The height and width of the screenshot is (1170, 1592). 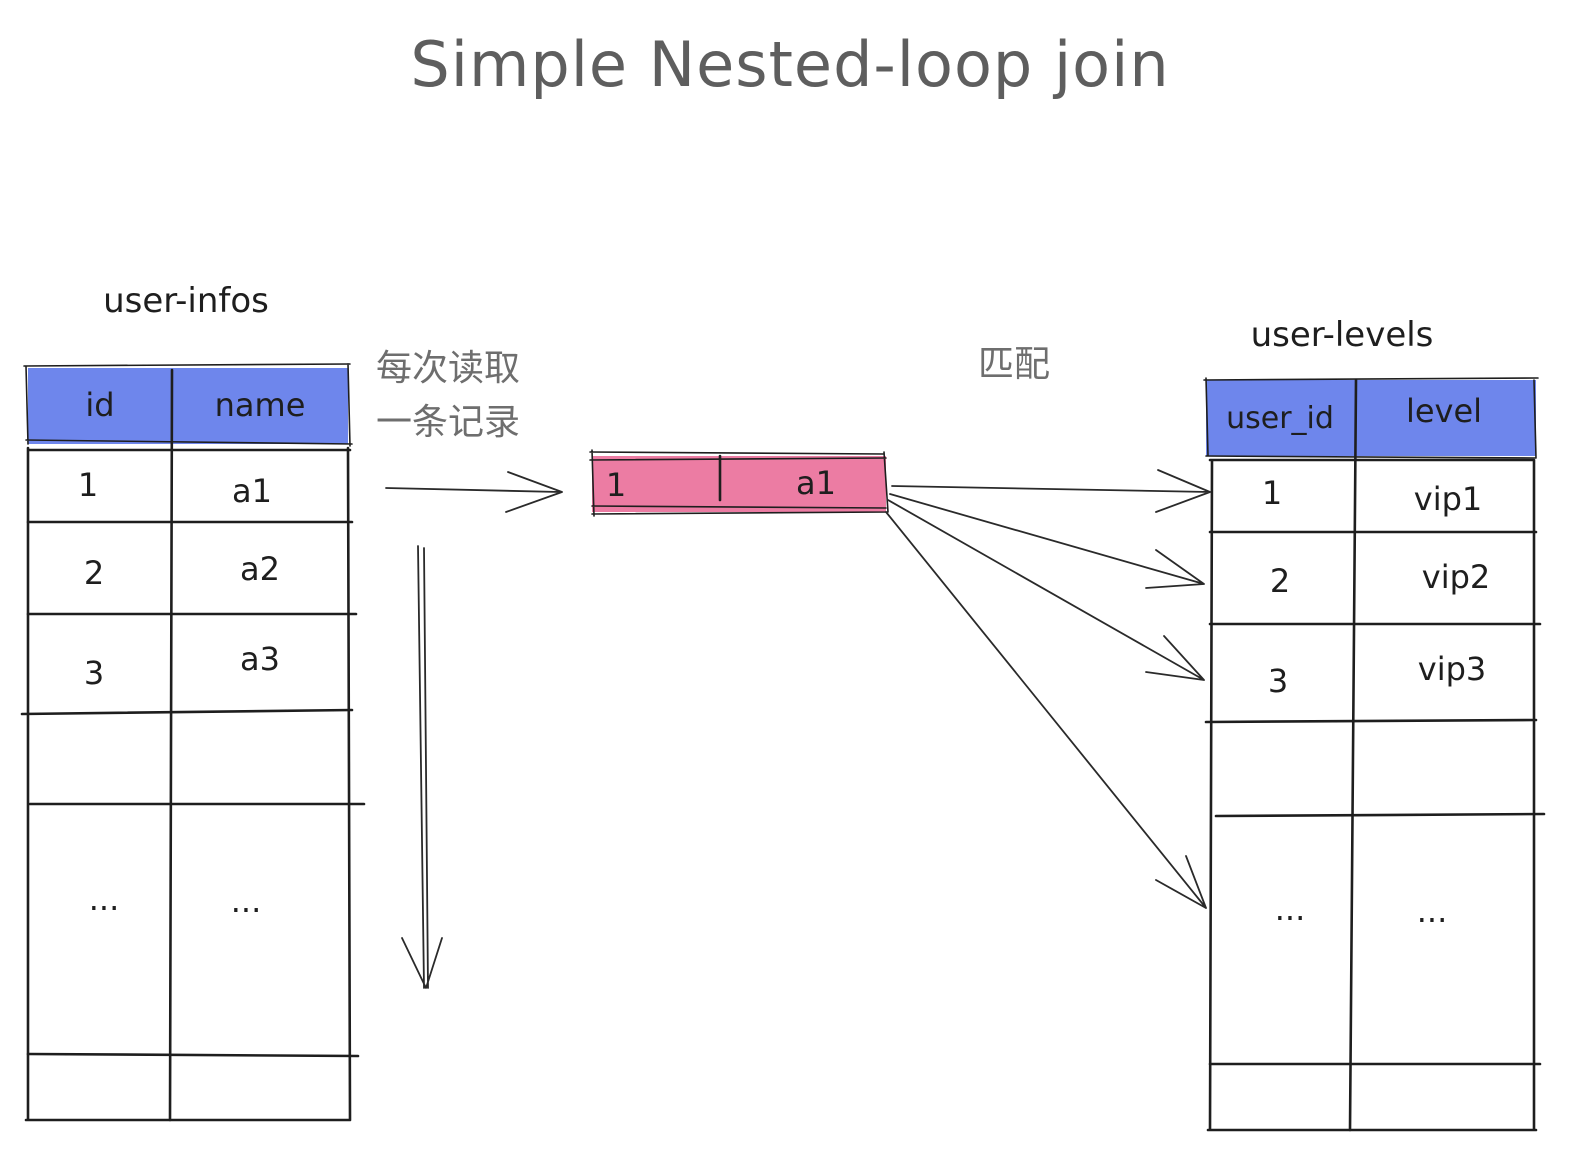 What do you see at coordinates (99, 405) in the screenshot?
I see `user-infos-header-id: id` at bounding box center [99, 405].